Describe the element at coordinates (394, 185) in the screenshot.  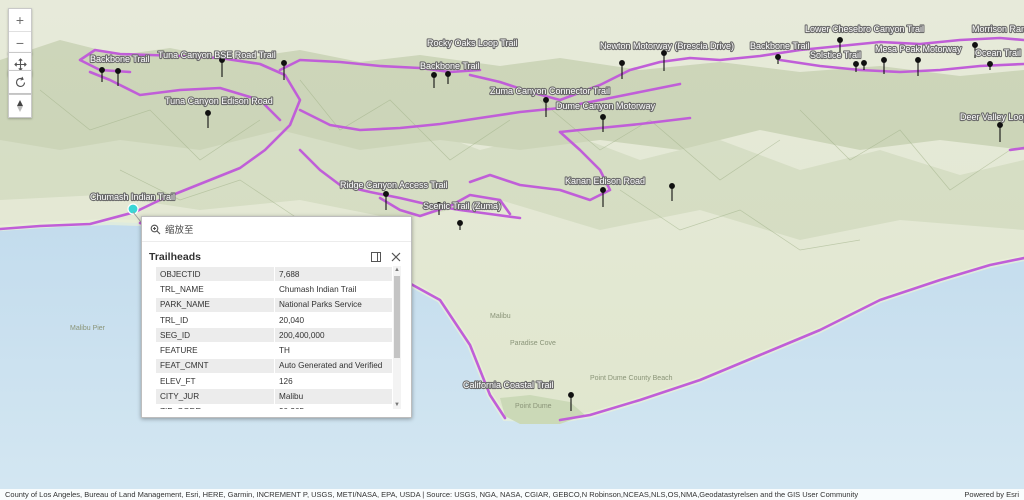
I see `trail-label: Ridge Canyon Access Trail` at that location.